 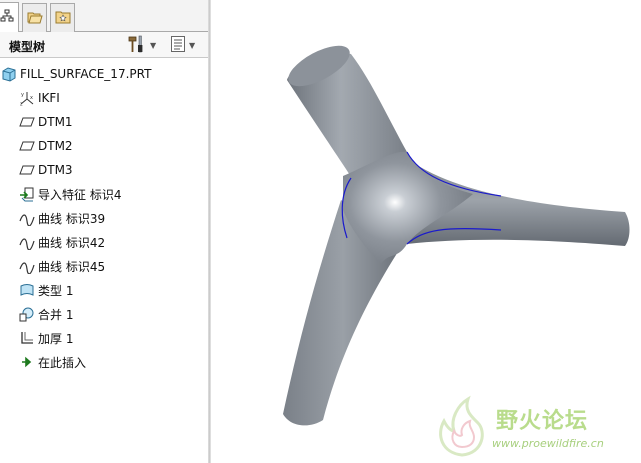 What do you see at coordinates (80, 194) in the screenshot?
I see `tree-item-label: 导入特征 标识4` at bounding box center [80, 194].